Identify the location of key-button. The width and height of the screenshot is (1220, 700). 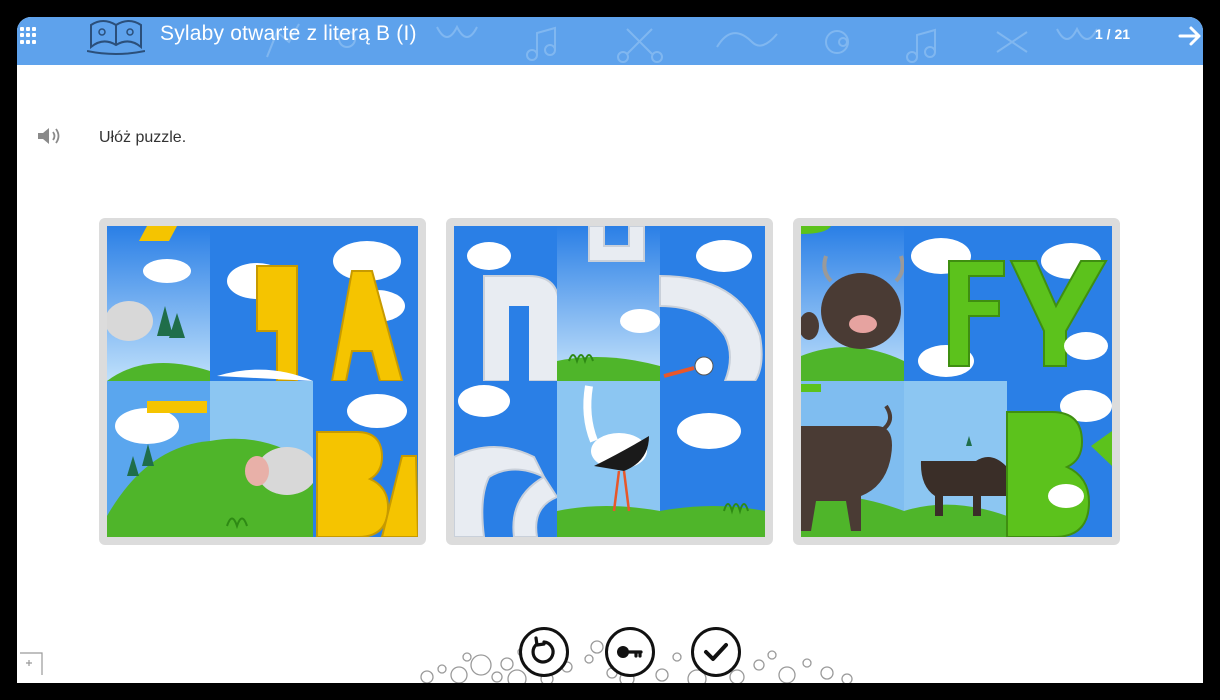
(630, 652).